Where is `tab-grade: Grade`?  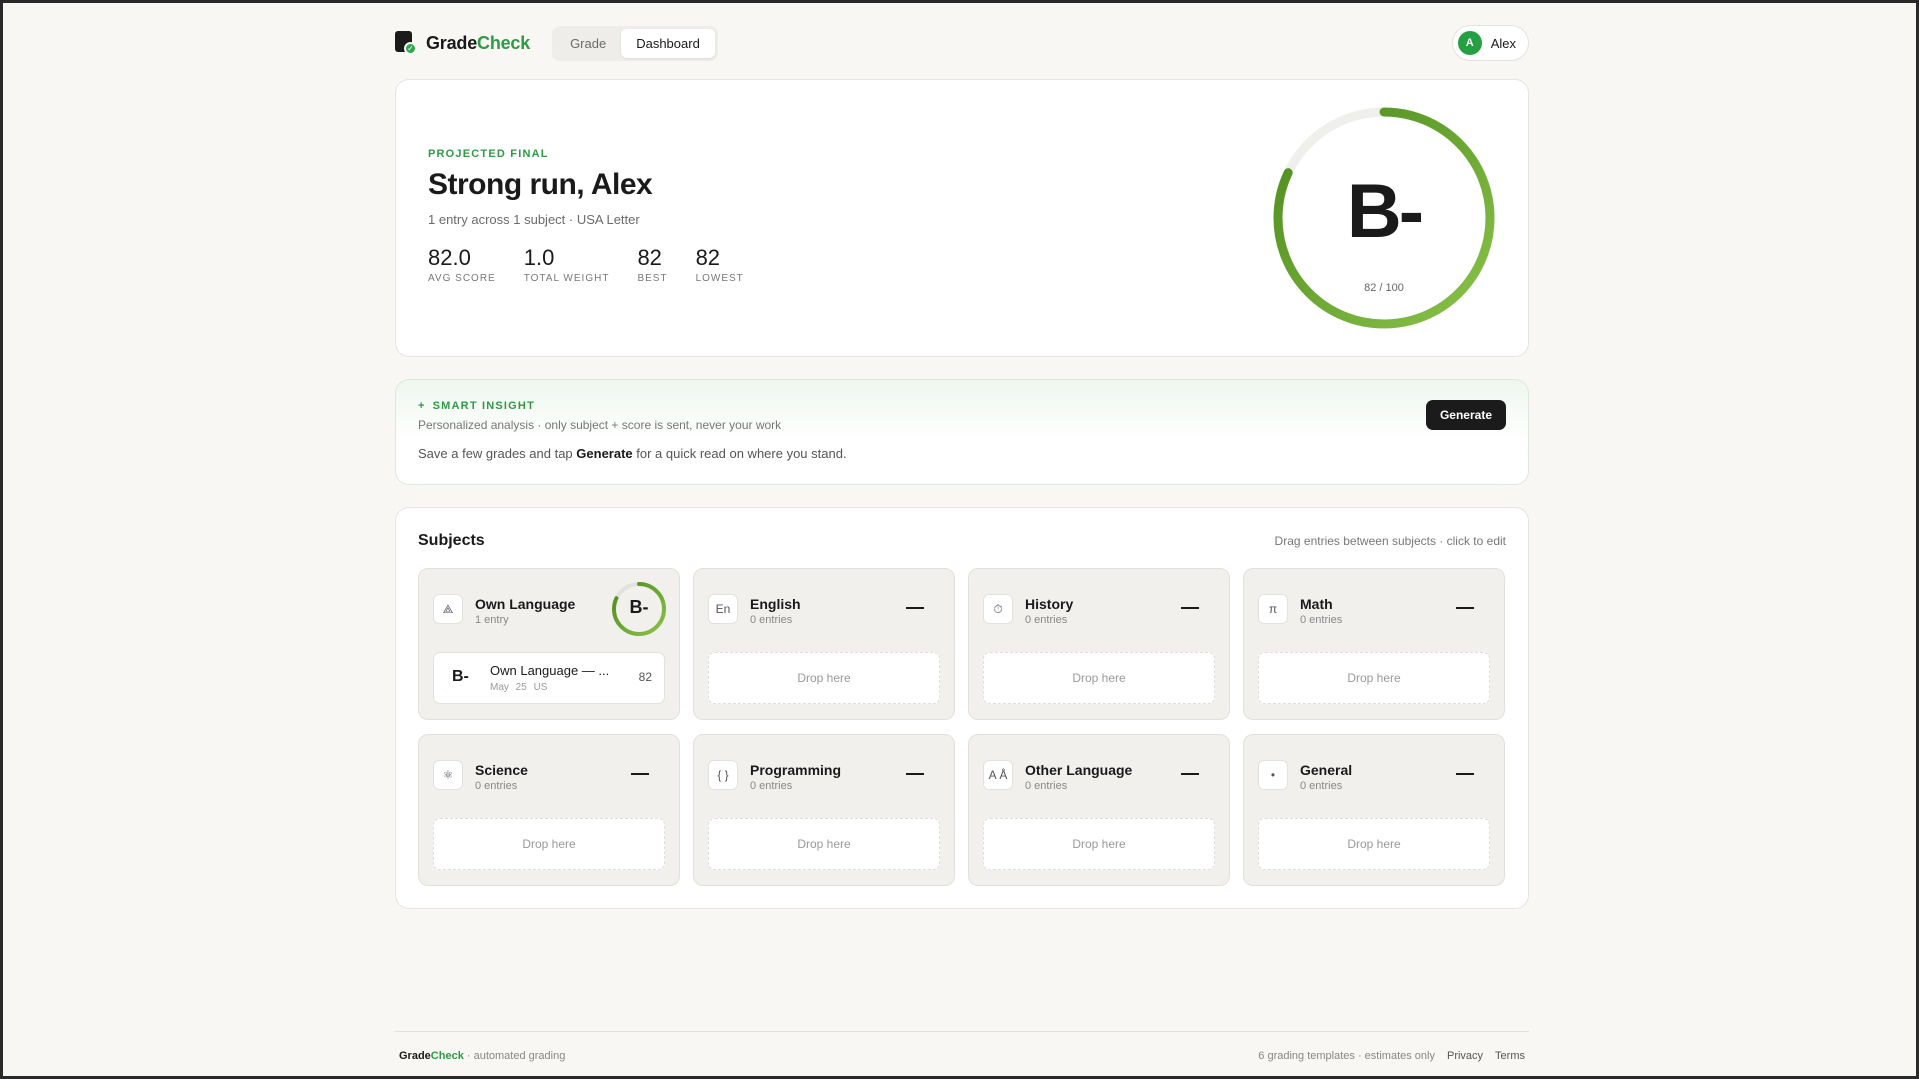
tab-grade: Grade is located at coordinates (588, 43).